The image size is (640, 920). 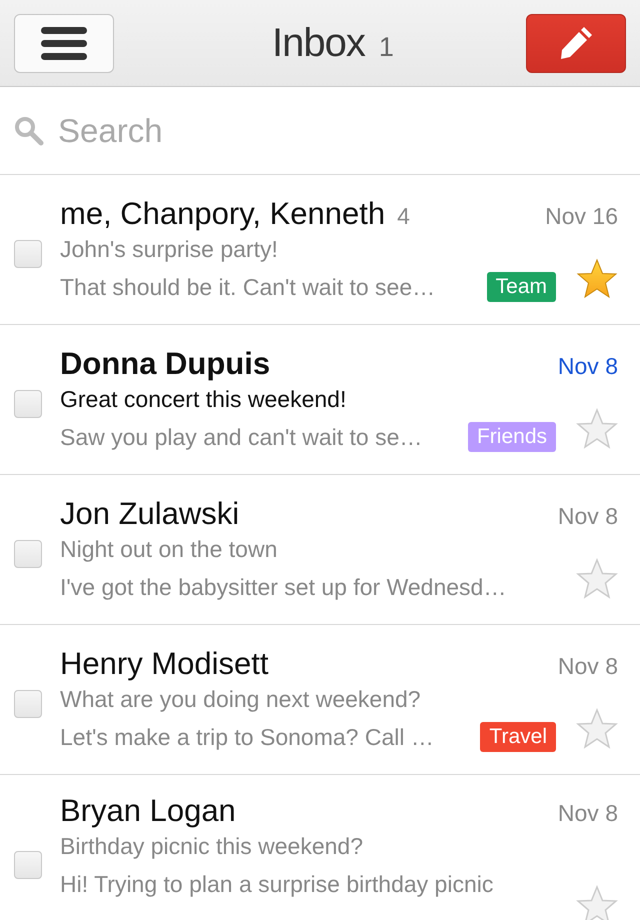 I want to click on sender-name: me, Chanpory, Kenneth, so click(x=223, y=214).